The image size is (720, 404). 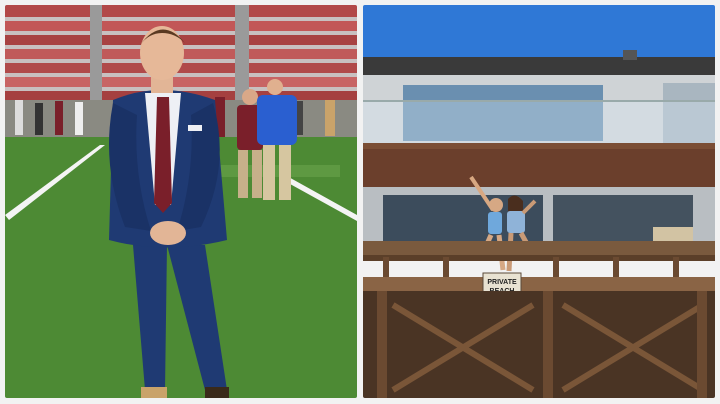 I want to click on glass-railing, so click(x=539, y=124).